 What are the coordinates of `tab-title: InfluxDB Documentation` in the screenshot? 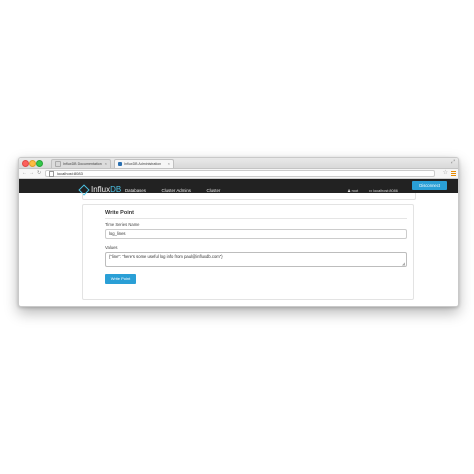 It's located at (82, 164).